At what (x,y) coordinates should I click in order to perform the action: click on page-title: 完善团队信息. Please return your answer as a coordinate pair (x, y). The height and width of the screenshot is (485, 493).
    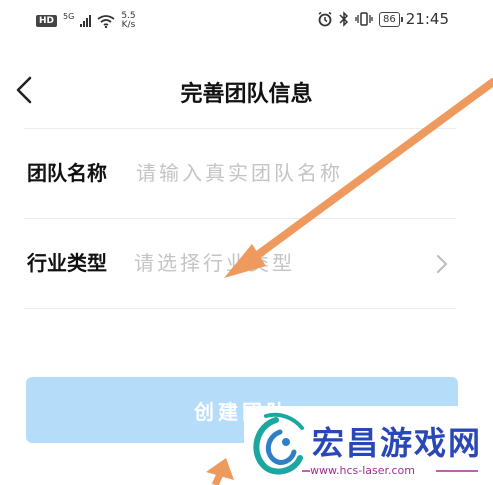
    Looking at the image, I should click on (246, 94).